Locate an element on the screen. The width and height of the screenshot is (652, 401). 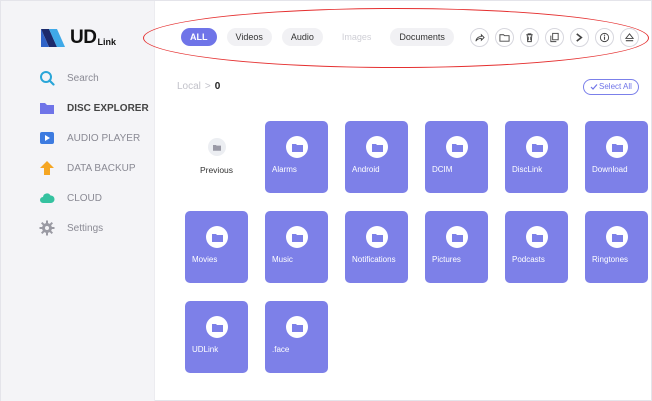
folder-tile: Android is located at coordinates (376, 157).